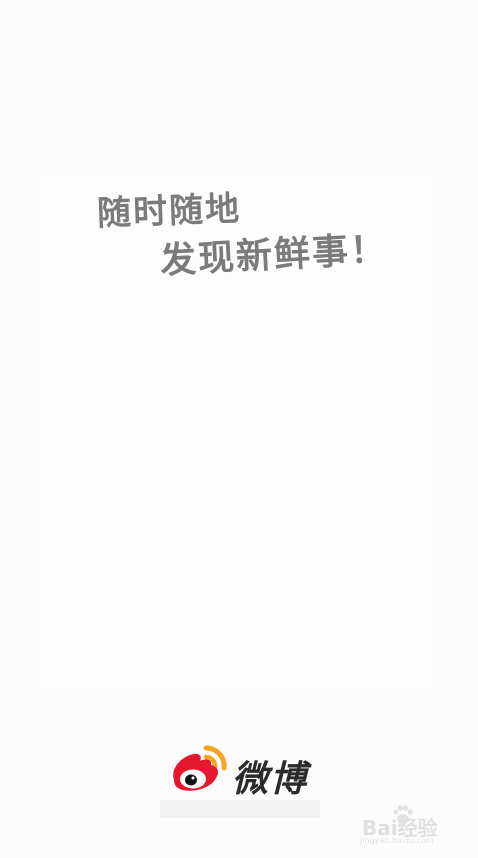  What do you see at coordinates (397, 840) in the screenshot?
I see `watermark-url: jingyan.baidu.com` at bounding box center [397, 840].